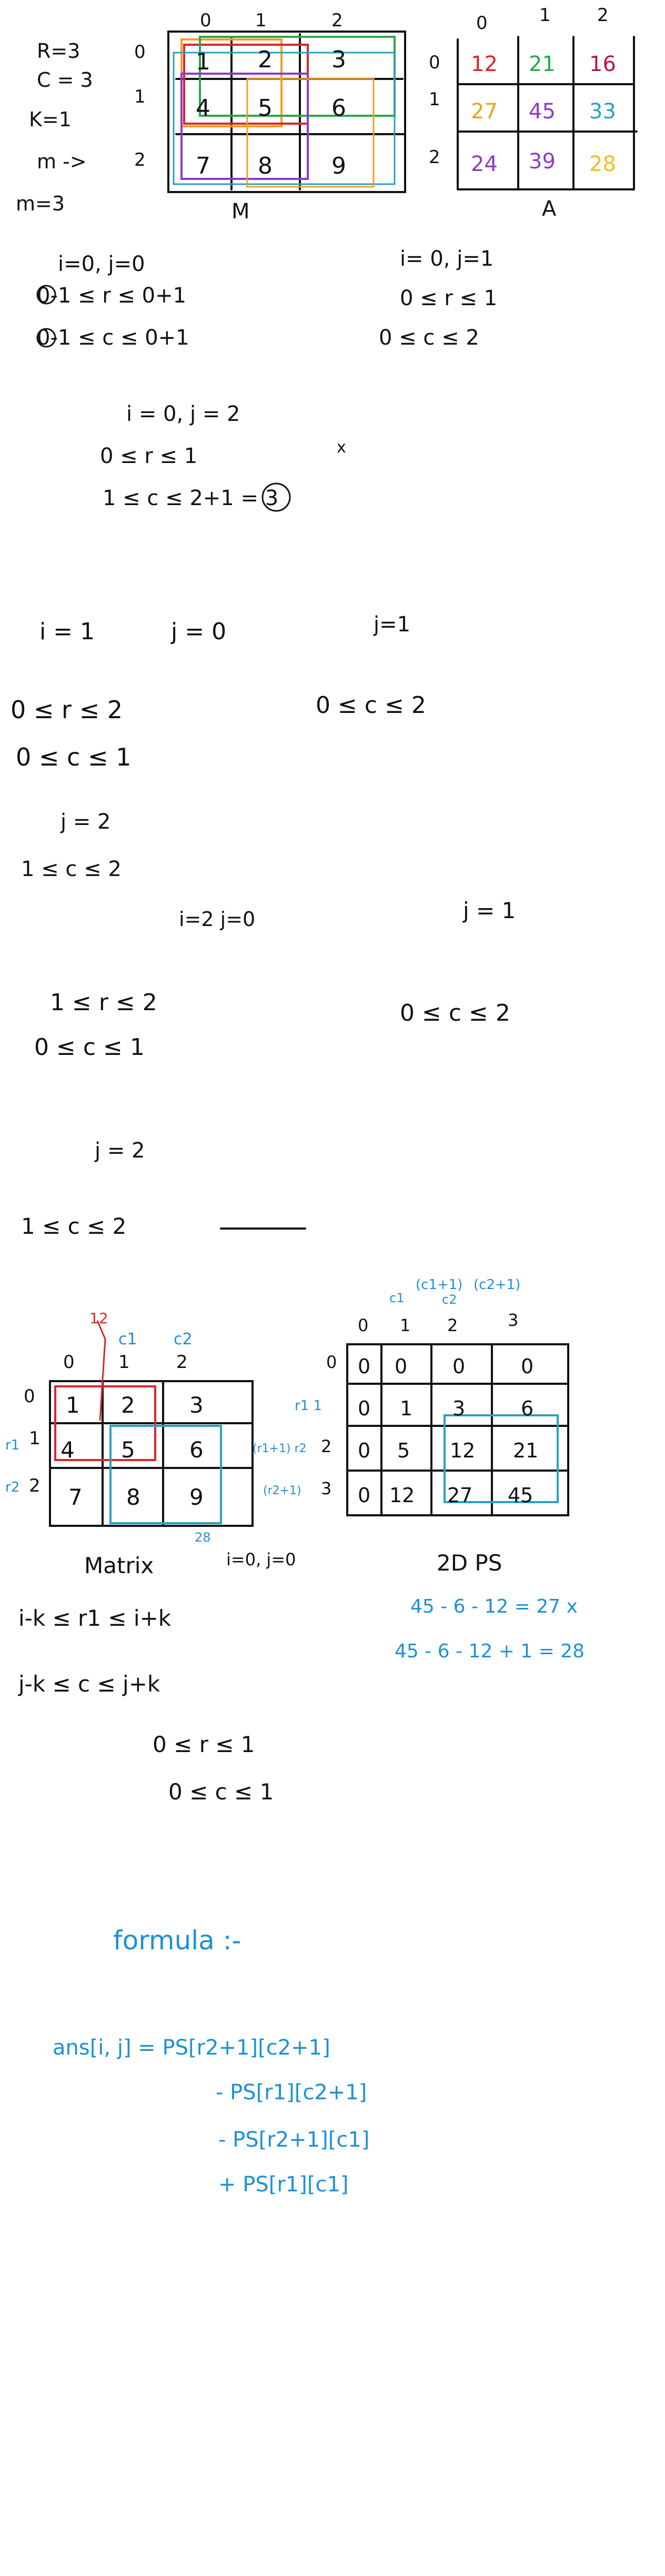  What do you see at coordinates (76, 1497) in the screenshot?
I see `bm-cell-2-0: 7` at bounding box center [76, 1497].